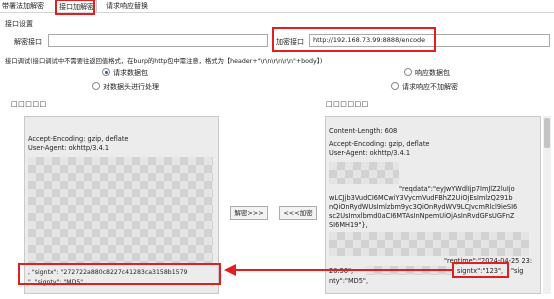  I want to click on red-arrow-icon, so click(338, 270).